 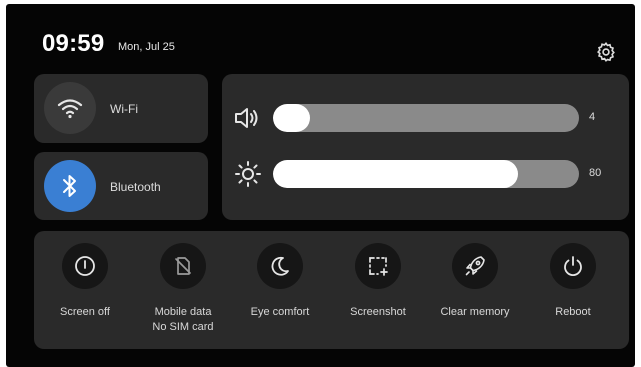 What do you see at coordinates (475, 312) in the screenshot?
I see `clear-memory-label: Clear memory` at bounding box center [475, 312].